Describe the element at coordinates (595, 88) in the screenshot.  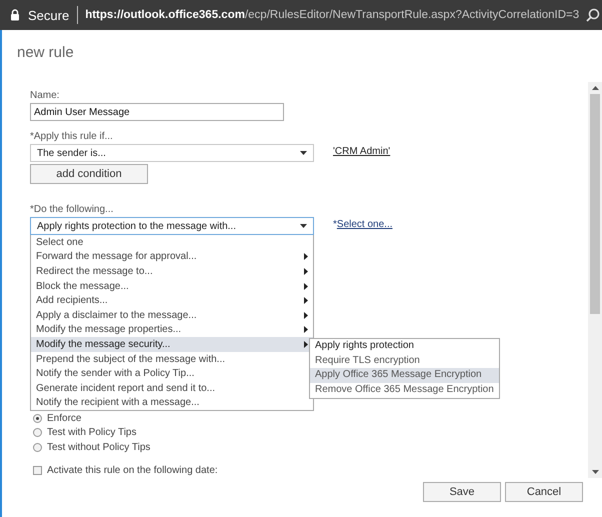
I see `scroll-up-icon` at that location.